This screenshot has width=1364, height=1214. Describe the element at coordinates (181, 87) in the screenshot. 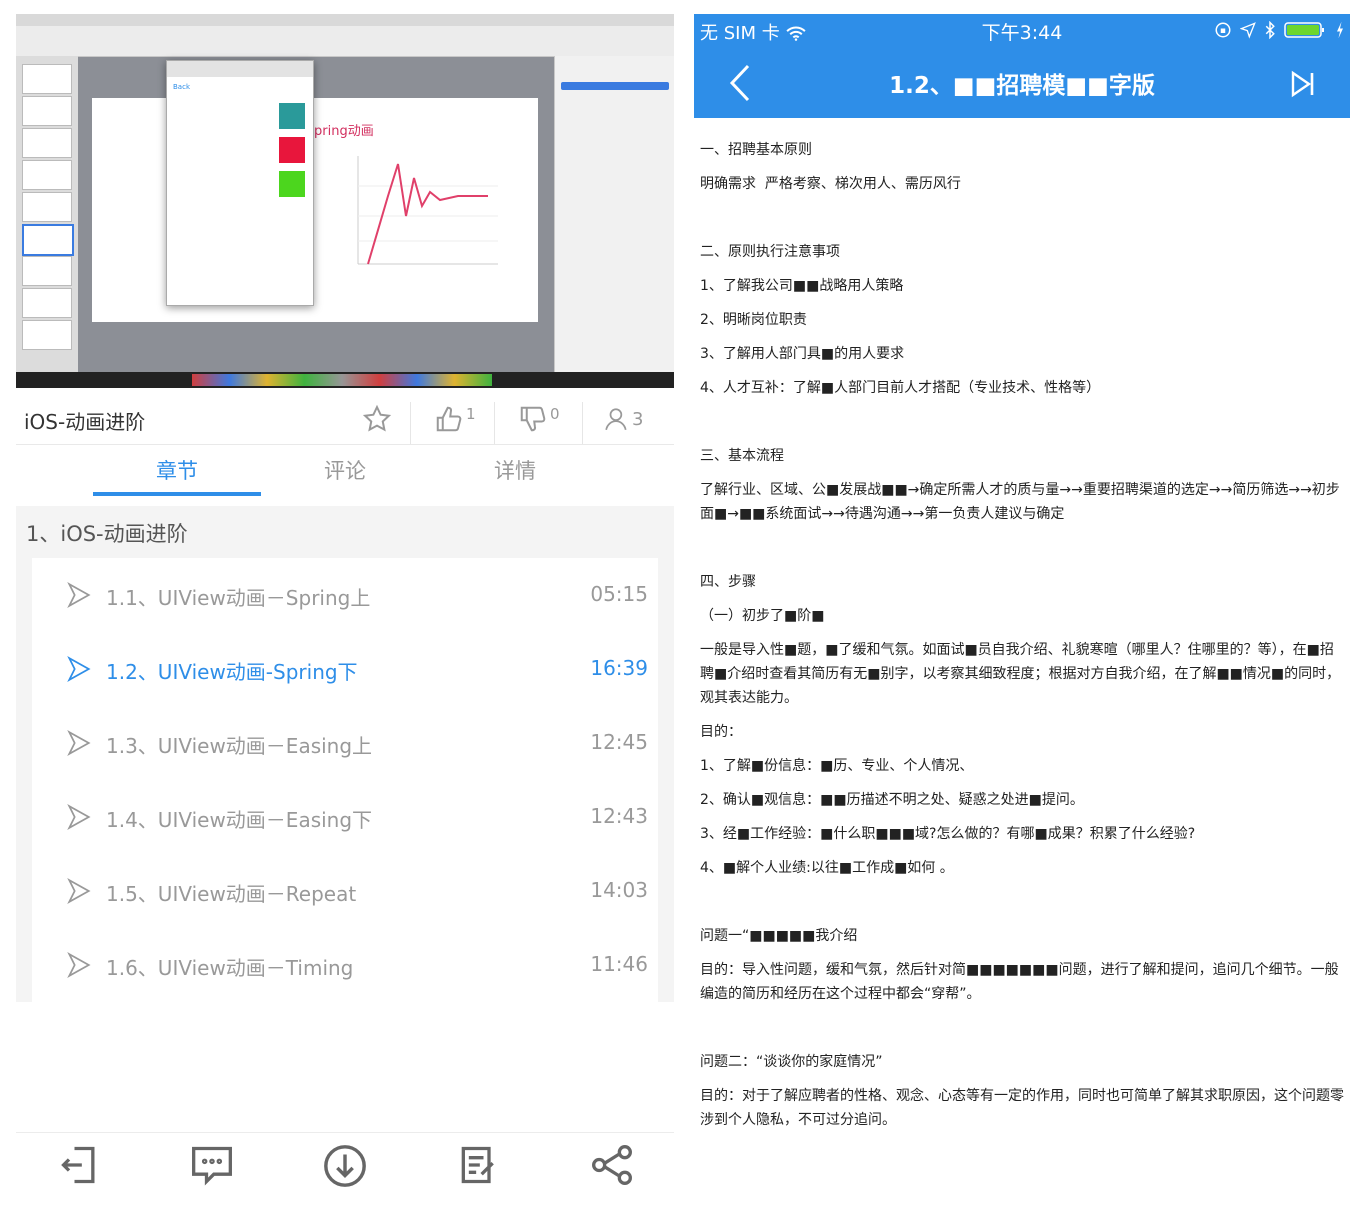

I see `sim-back-button: Back` at that location.